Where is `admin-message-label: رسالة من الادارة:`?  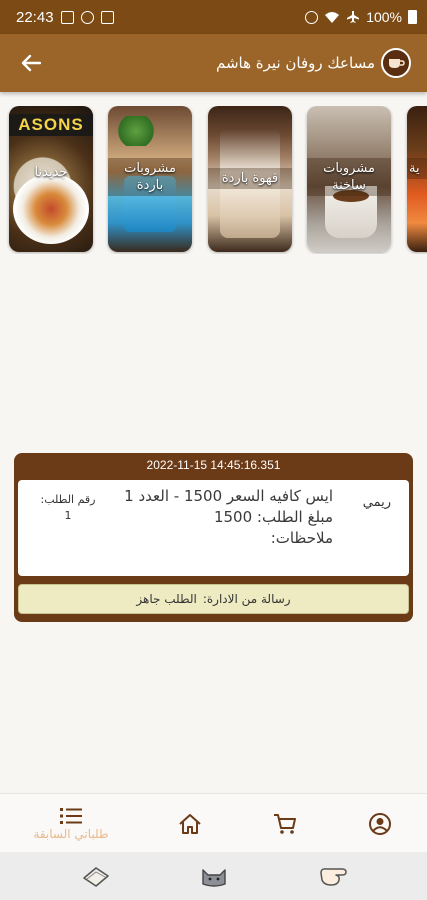 admin-message-label: رسالة من الادارة: is located at coordinates (246, 599).